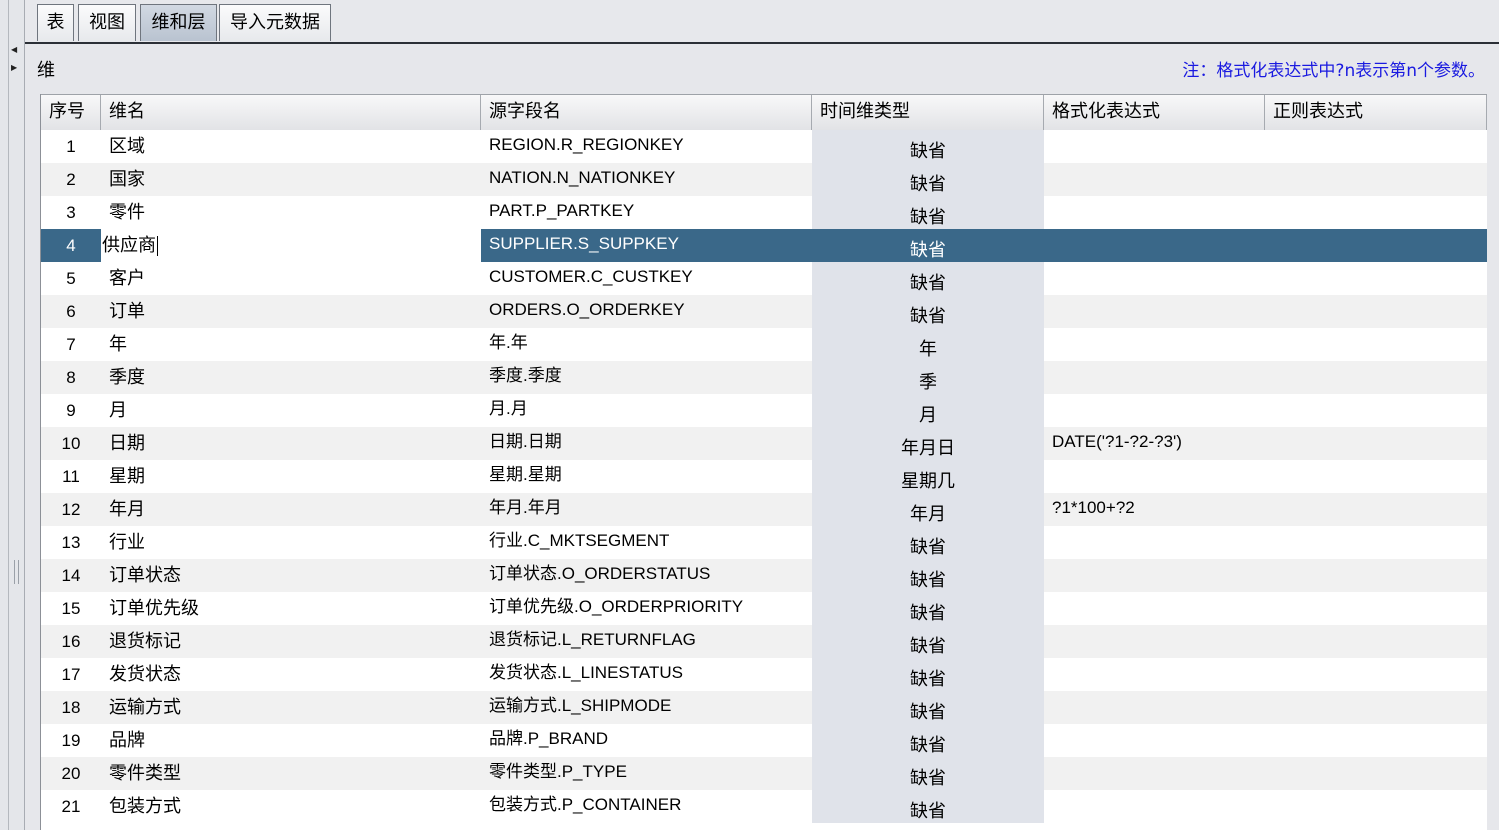  Describe the element at coordinates (646, 377) in the screenshot. I see `source-field-cell: 季度.季度` at that location.